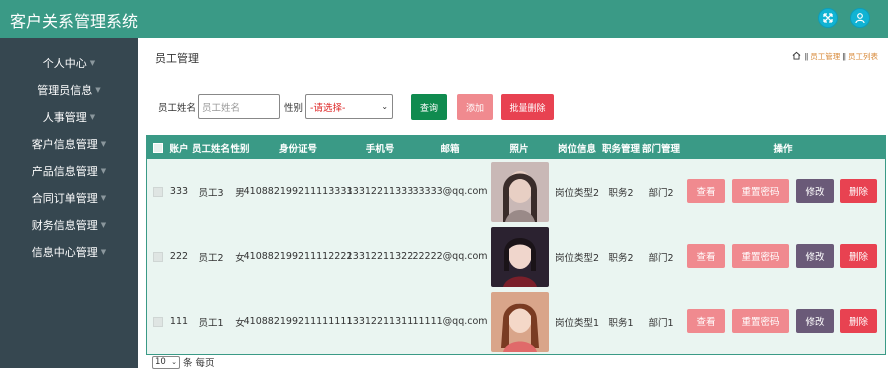 This screenshot has height=369, width=888. I want to click on column-header-id-card: 身份证号, so click(297, 149).